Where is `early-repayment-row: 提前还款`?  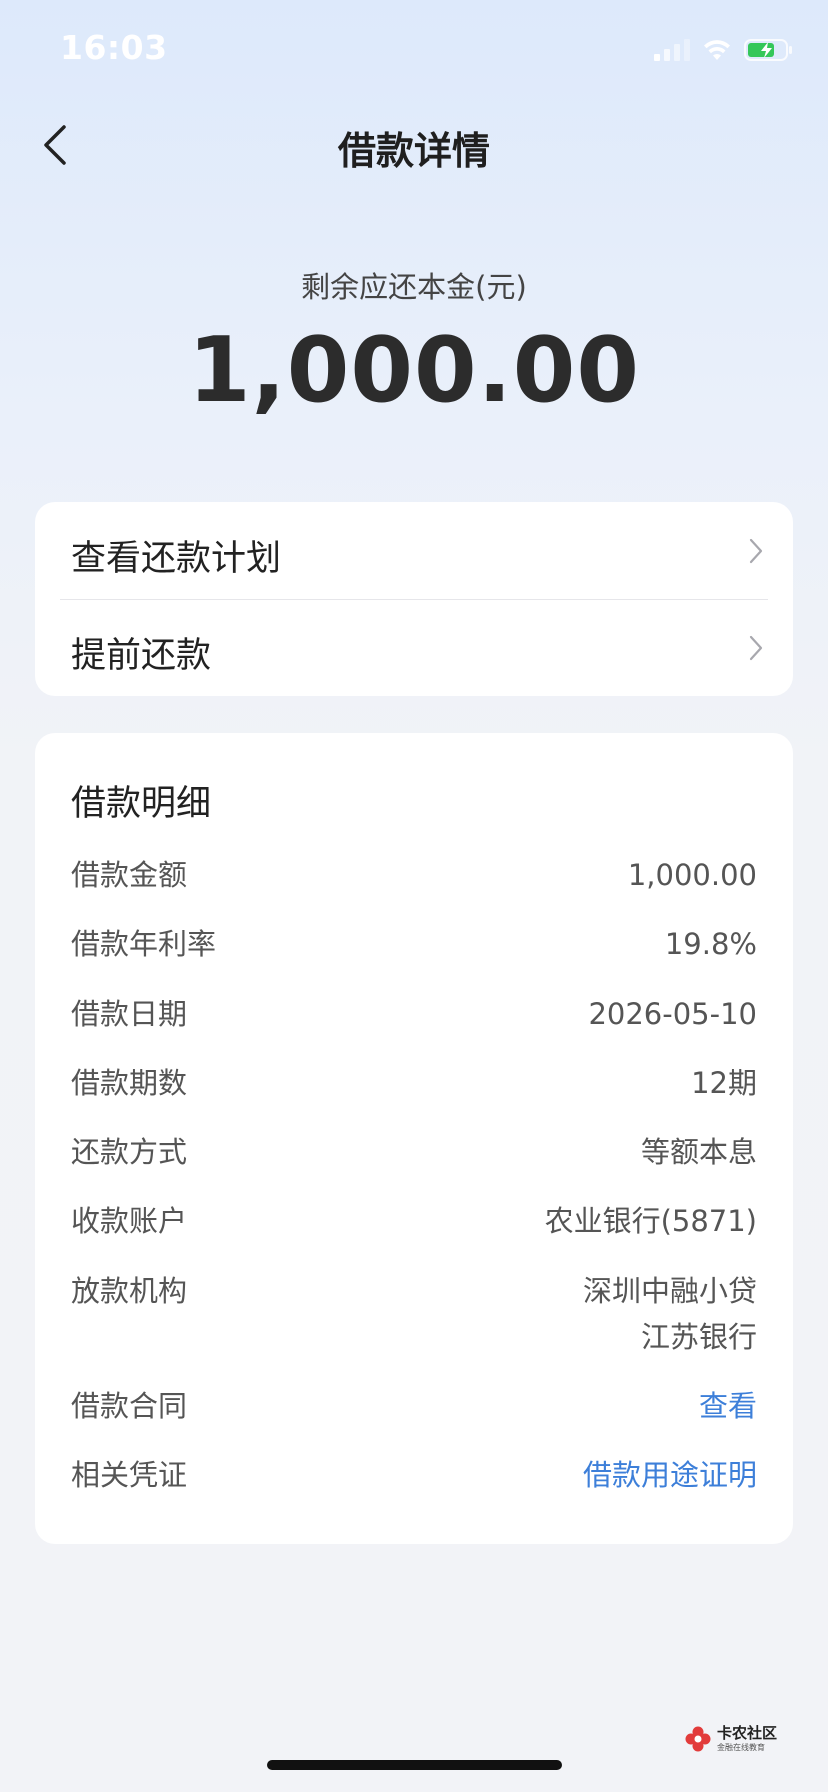
early-repayment-row: 提前还款 is located at coordinates (414, 647).